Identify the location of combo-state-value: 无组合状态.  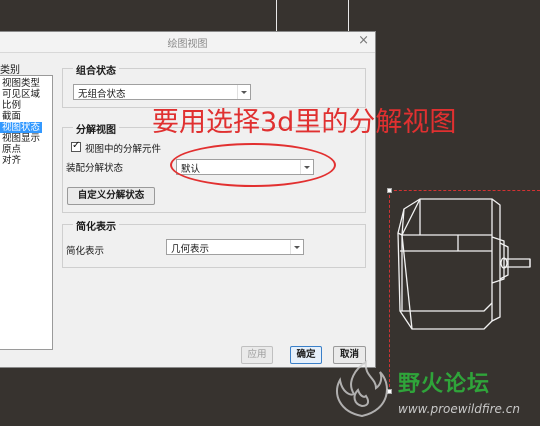
(102, 94).